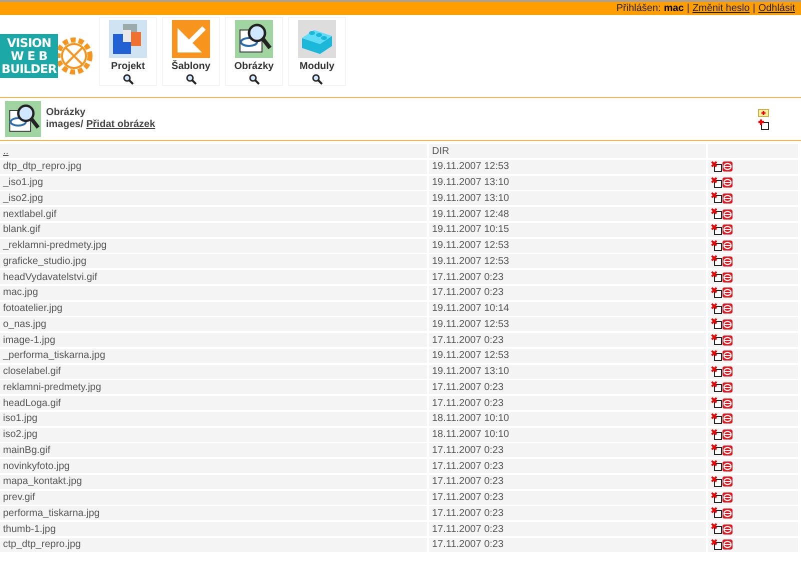  Describe the element at coordinates (52, 387) in the screenshot. I see `file-name: reklamni-predmety.jpg` at that location.